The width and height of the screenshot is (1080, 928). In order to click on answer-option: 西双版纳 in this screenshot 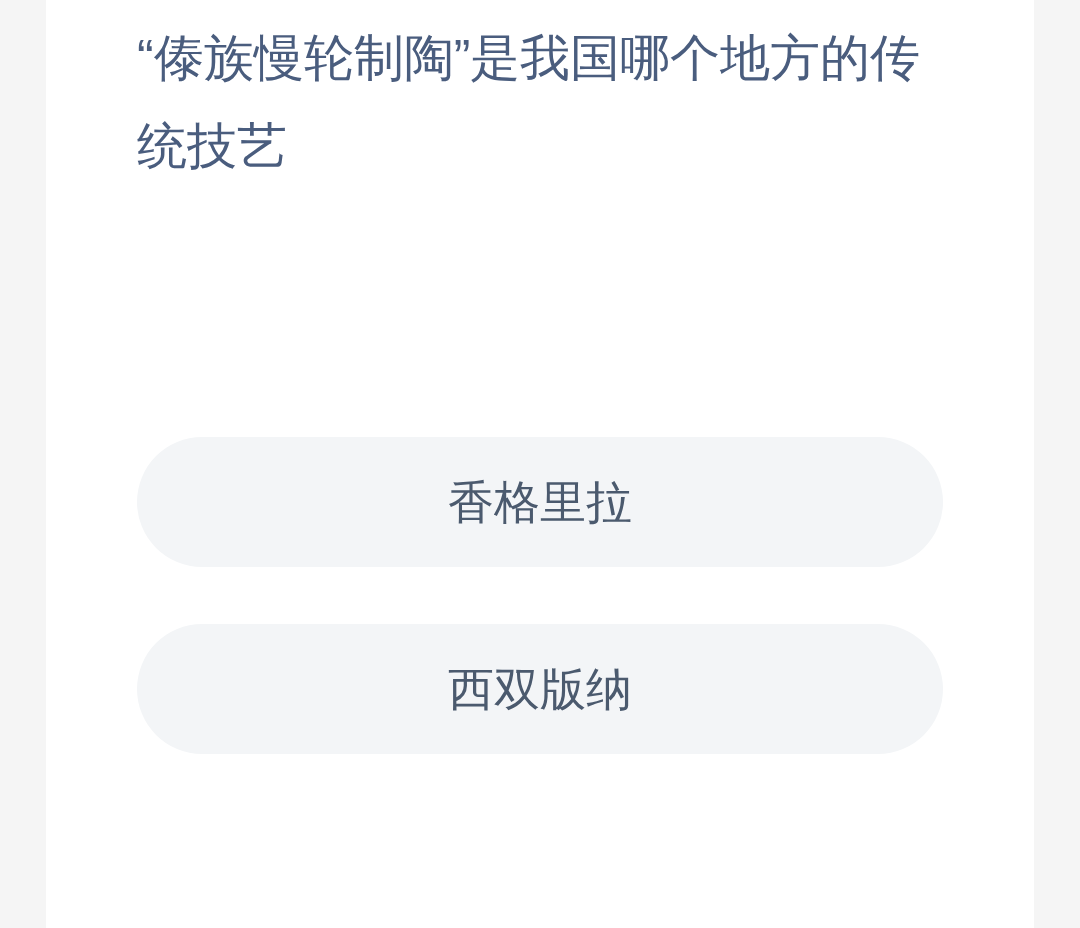, I will do `click(540, 689)`.